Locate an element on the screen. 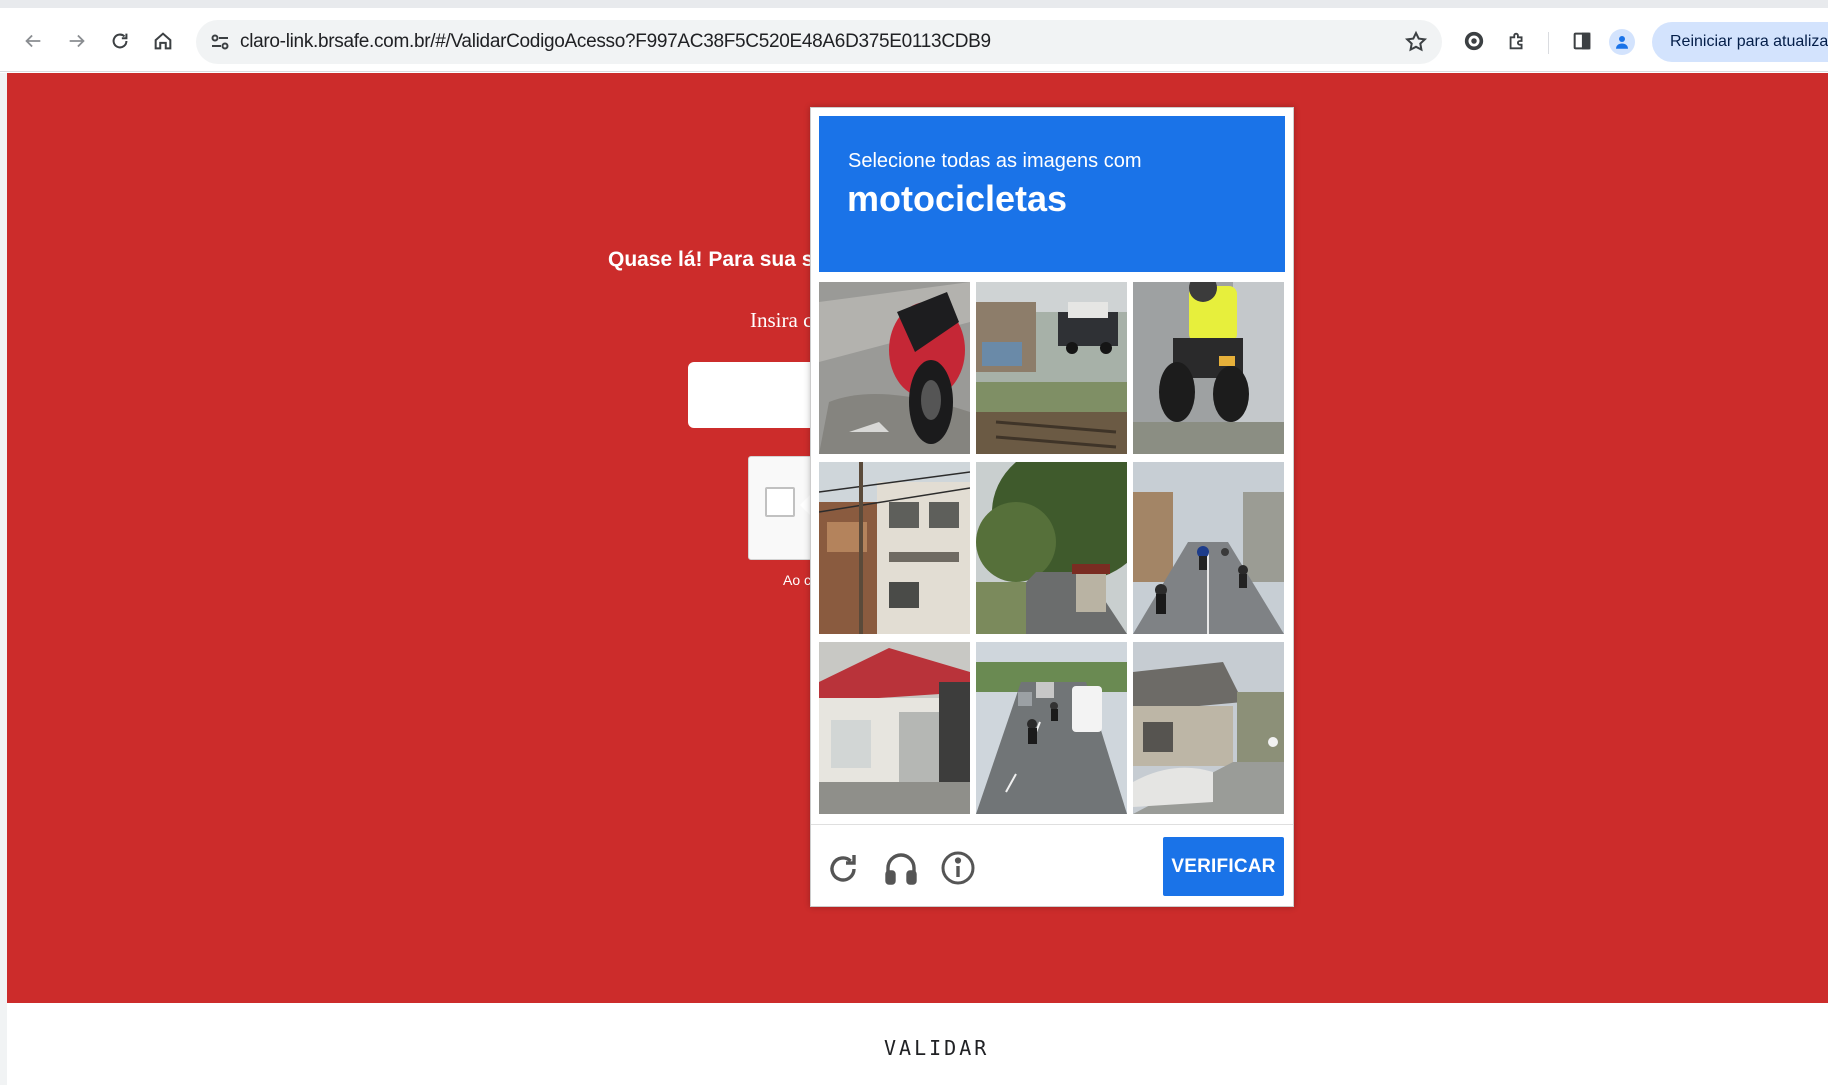 This screenshot has height=1085, width=1828. challenge-target: motocicletas is located at coordinates (957, 198).